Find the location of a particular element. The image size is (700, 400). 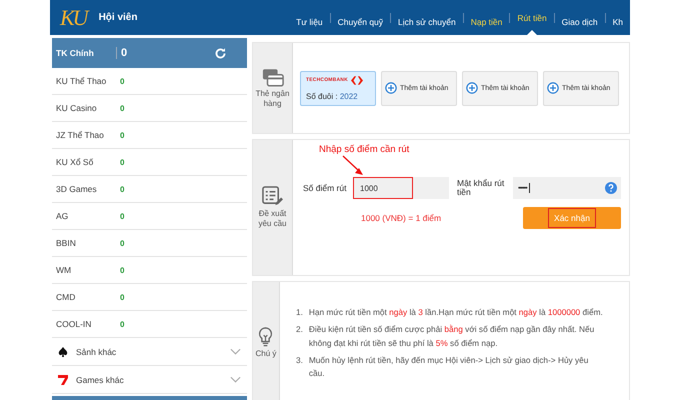

annotation-text: Nhập số điểm cần rút is located at coordinates (364, 149).